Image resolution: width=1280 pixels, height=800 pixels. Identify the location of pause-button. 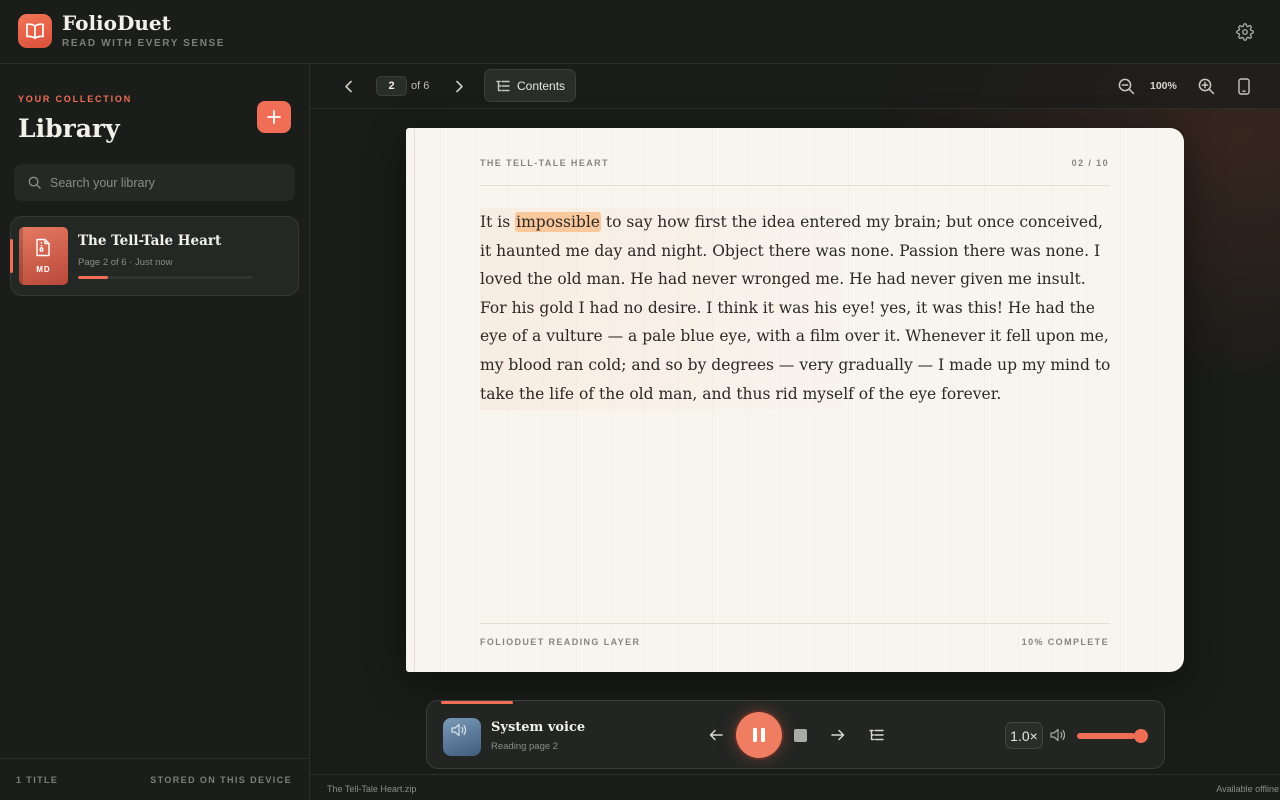
(759, 735).